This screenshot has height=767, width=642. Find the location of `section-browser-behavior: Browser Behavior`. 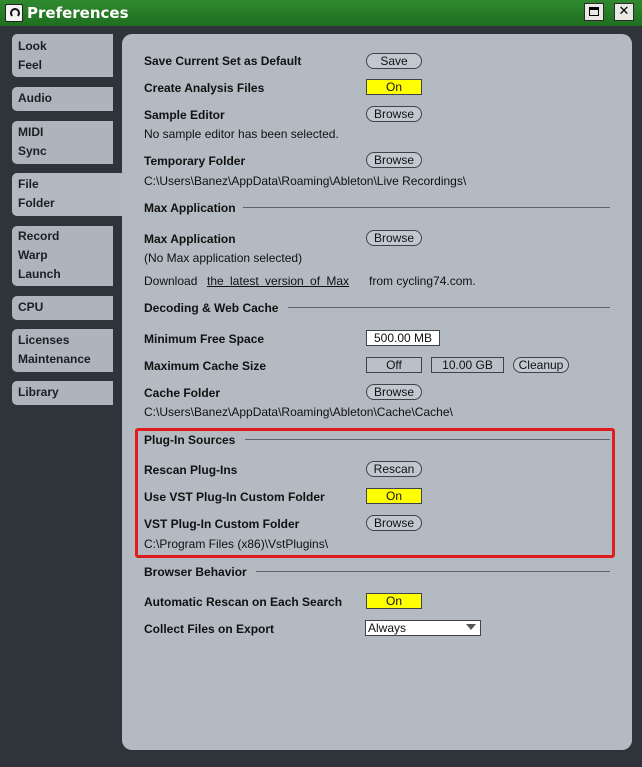

section-browser-behavior: Browser Behavior is located at coordinates (195, 572).